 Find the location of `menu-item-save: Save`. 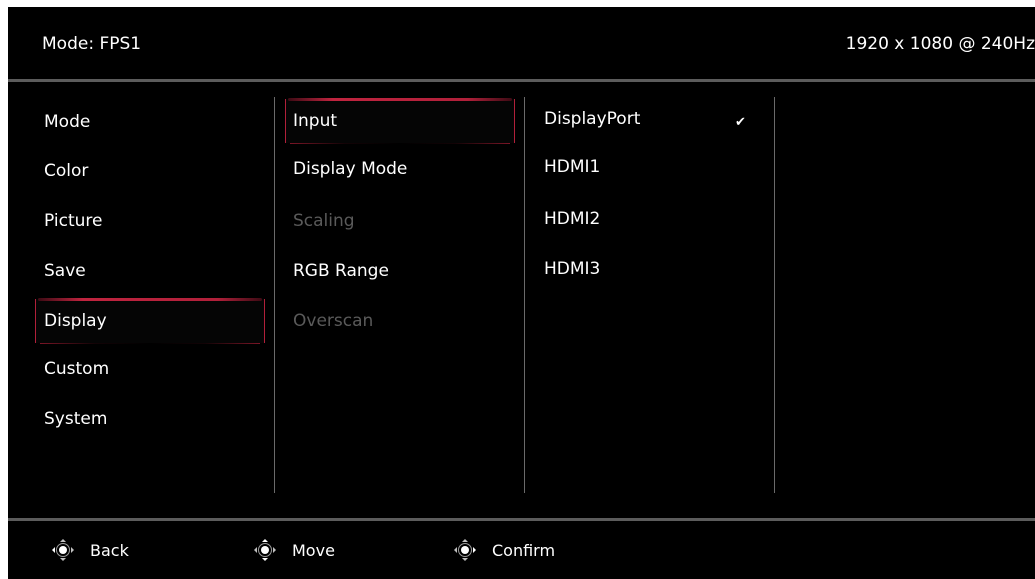

menu-item-save: Save is located at coordinates (65, 271).